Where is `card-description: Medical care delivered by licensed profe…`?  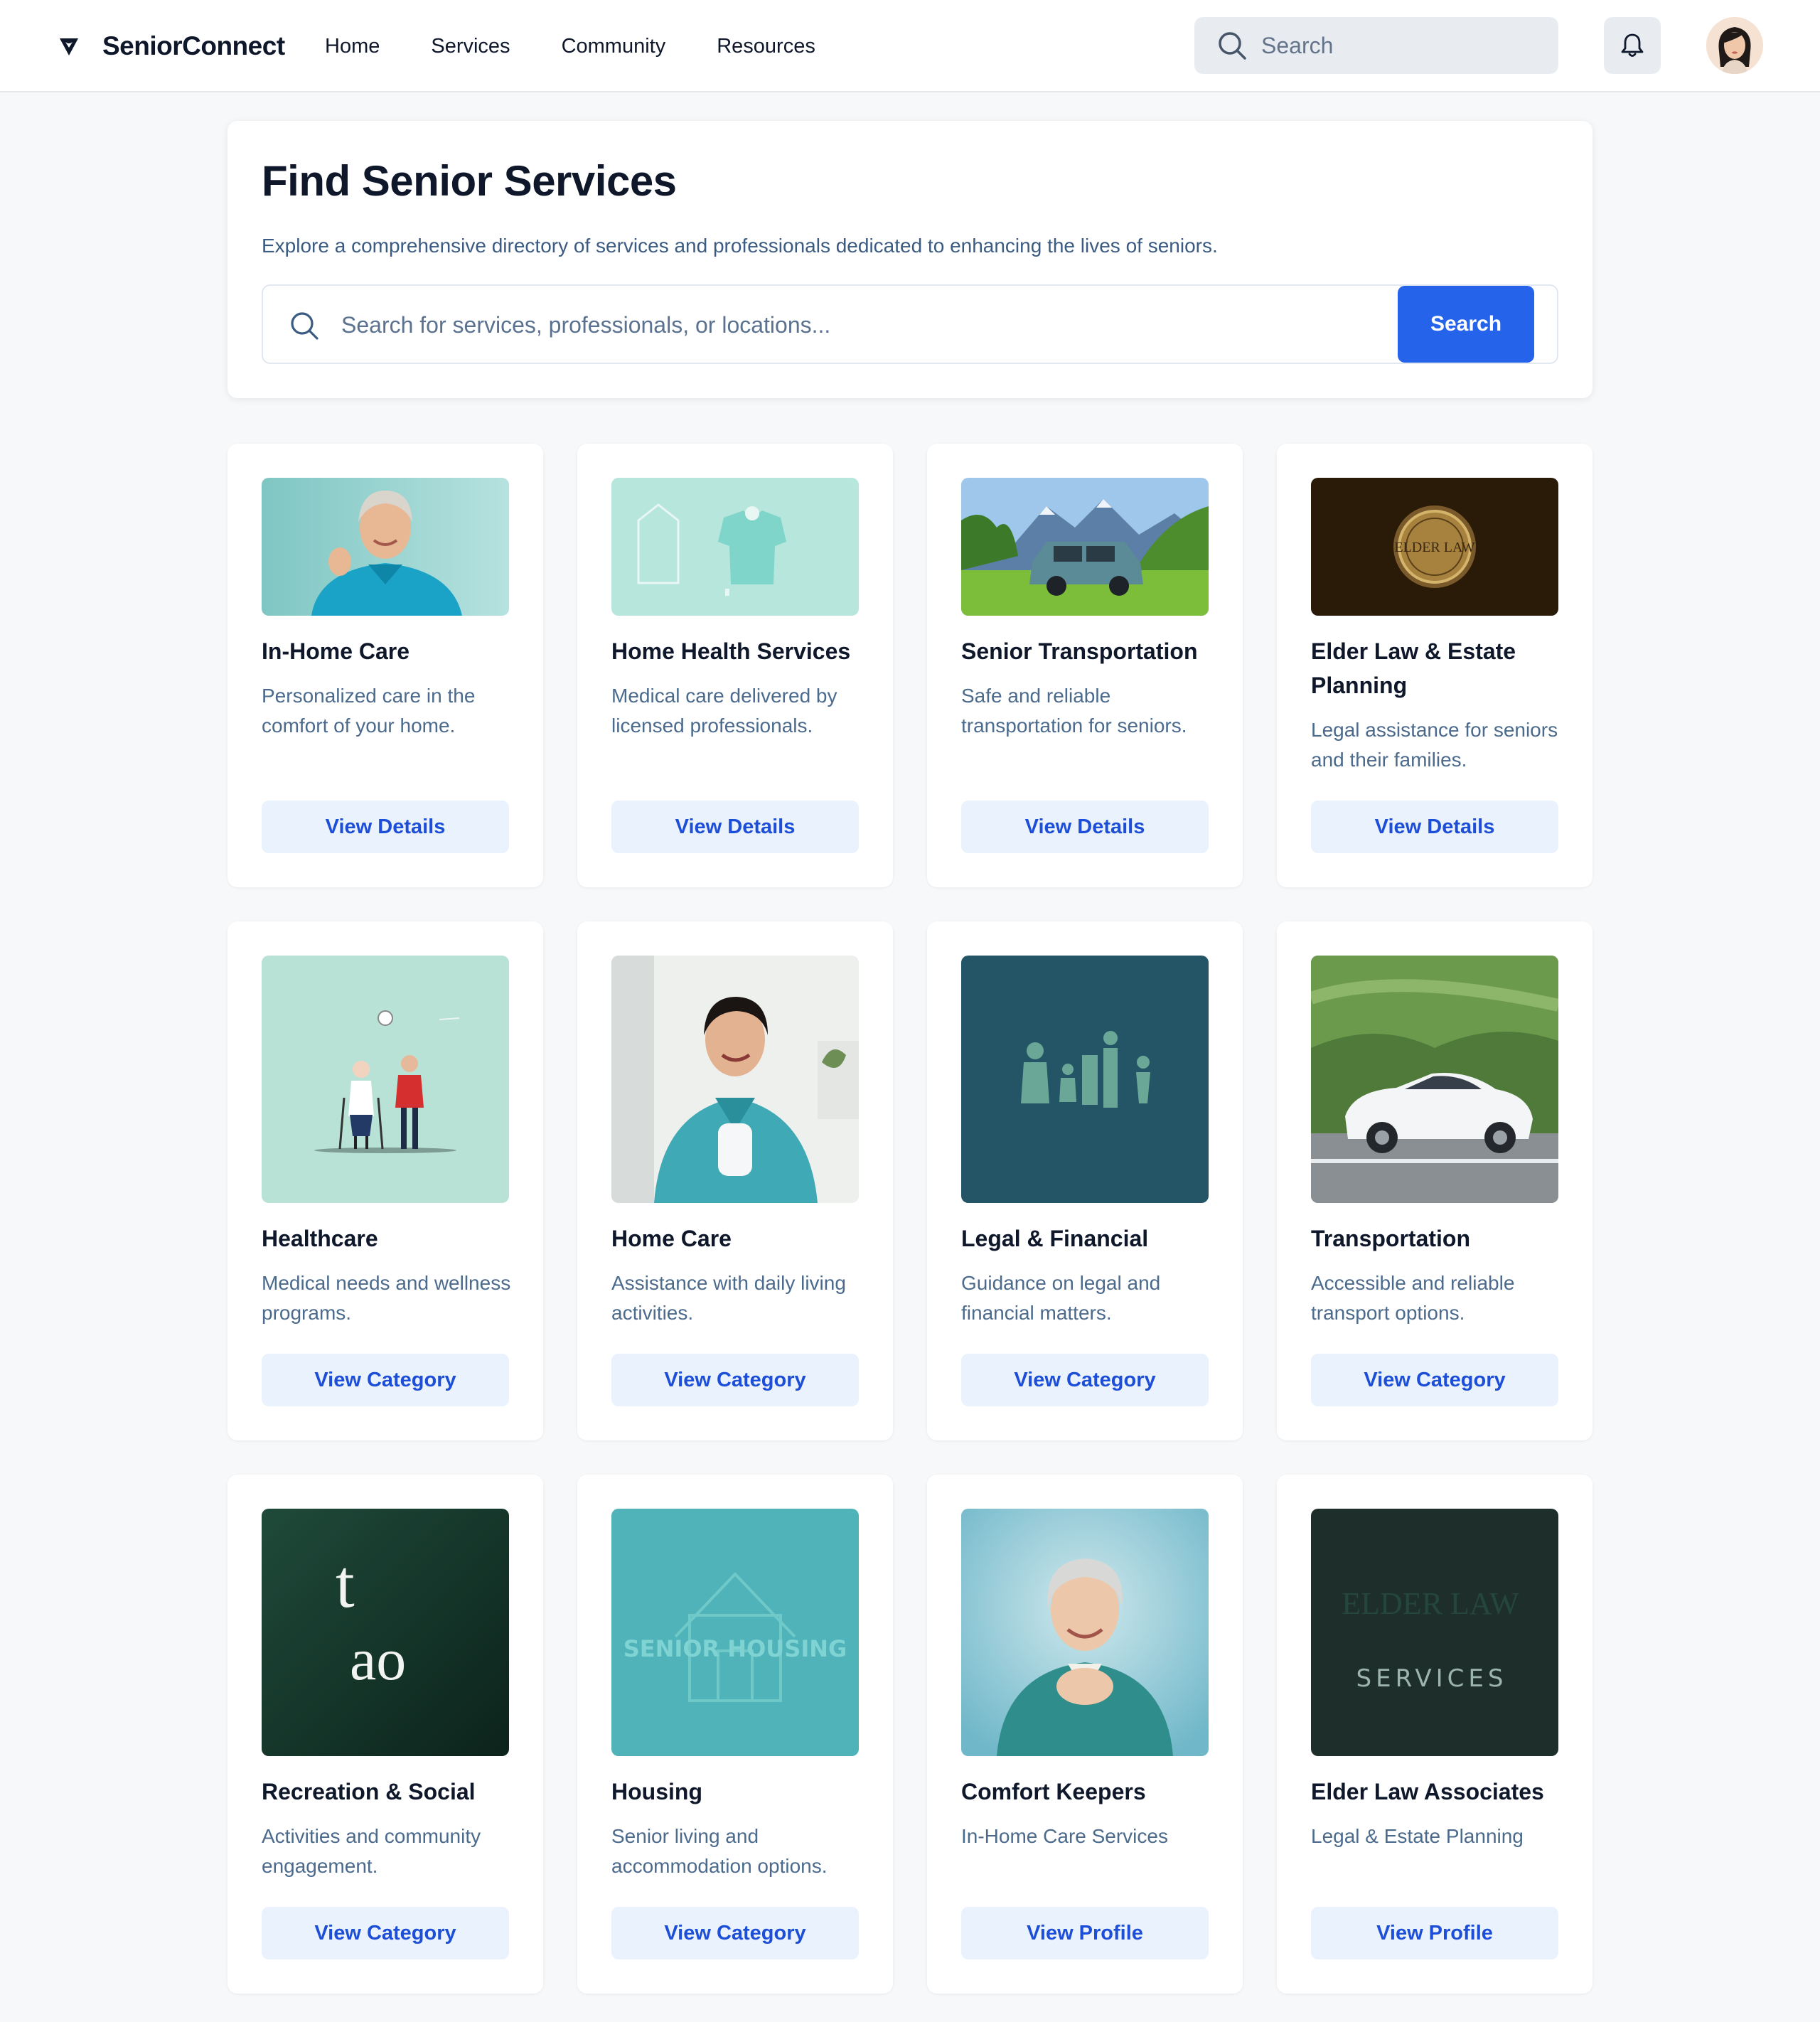
card-description: Medical care delivered by licensed profe… is located at coordinates (724, 711).